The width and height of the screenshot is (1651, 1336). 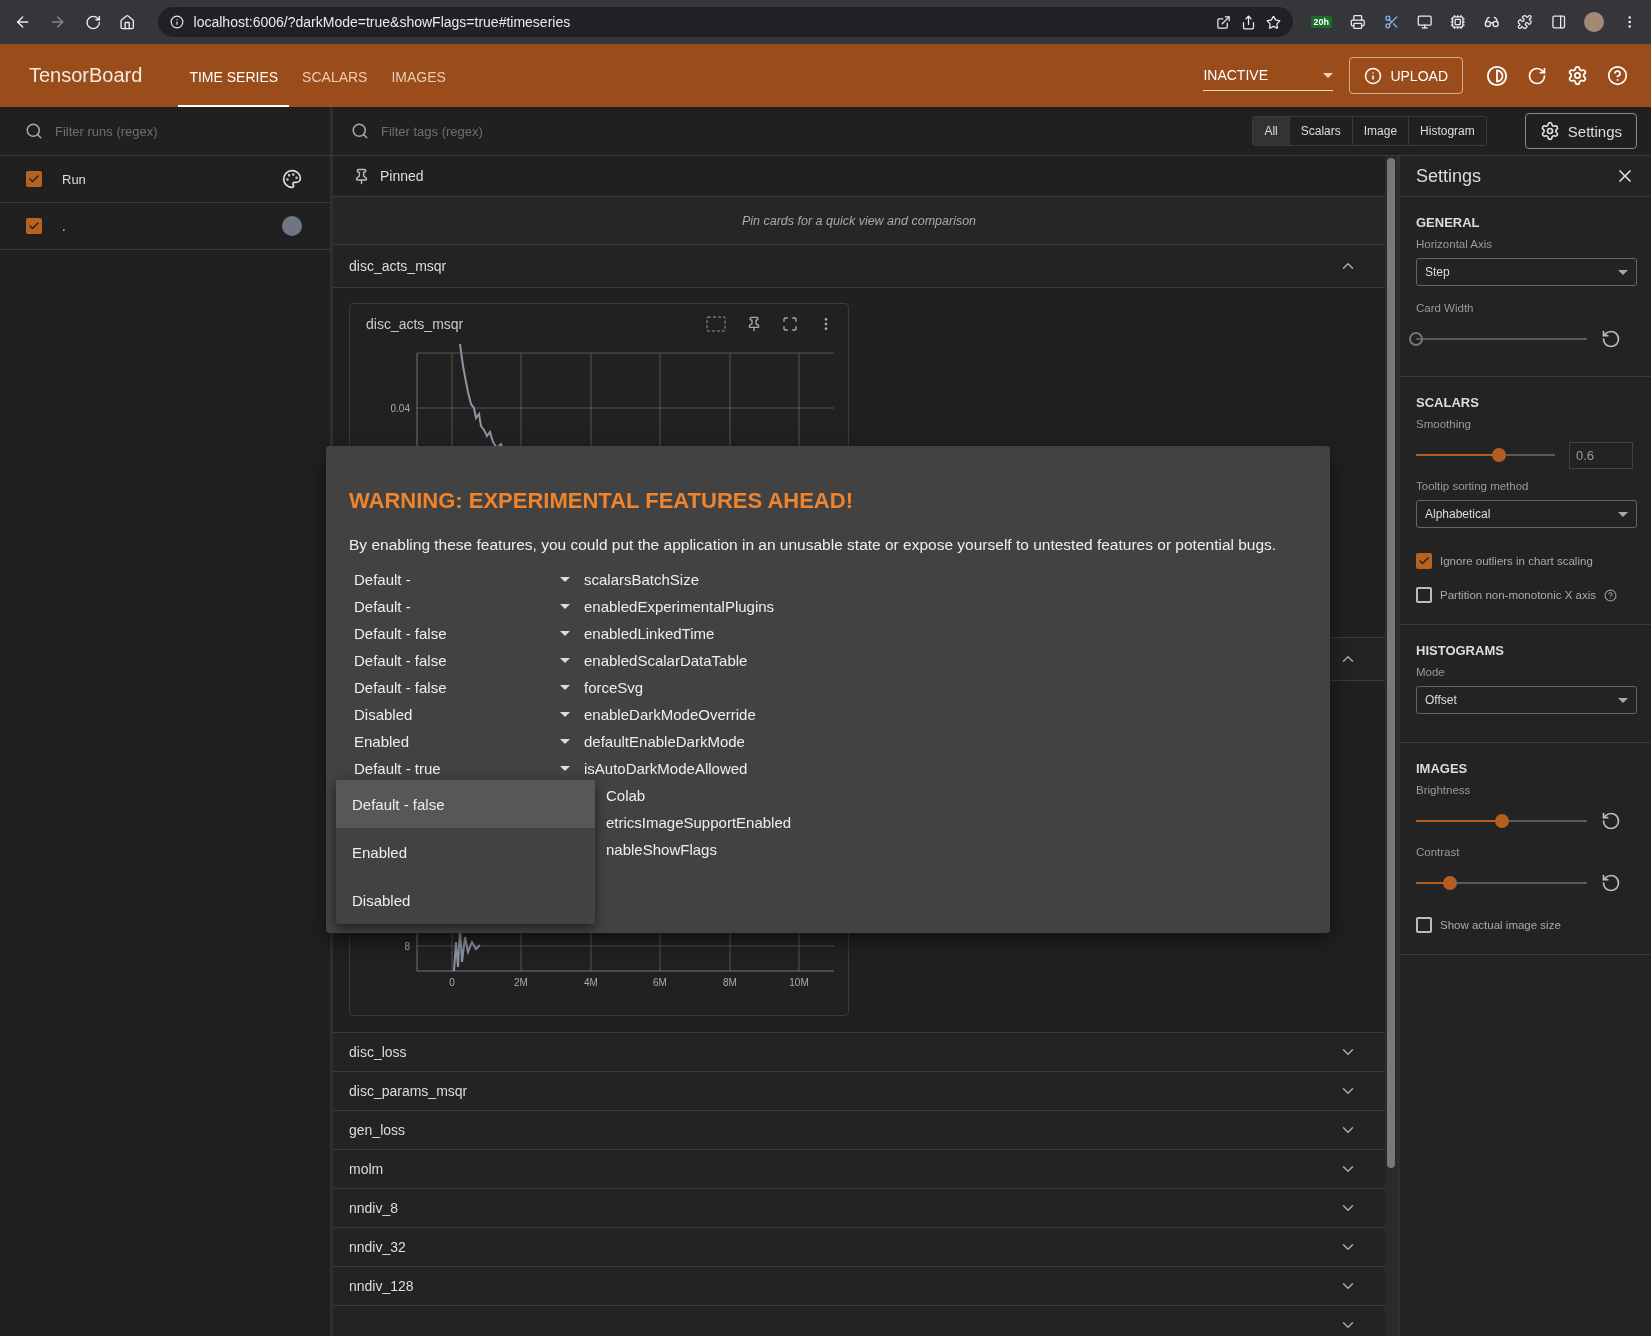 I want to click on flag-name: isAutoDarkModeAllowed, so click(x=666, y=768).